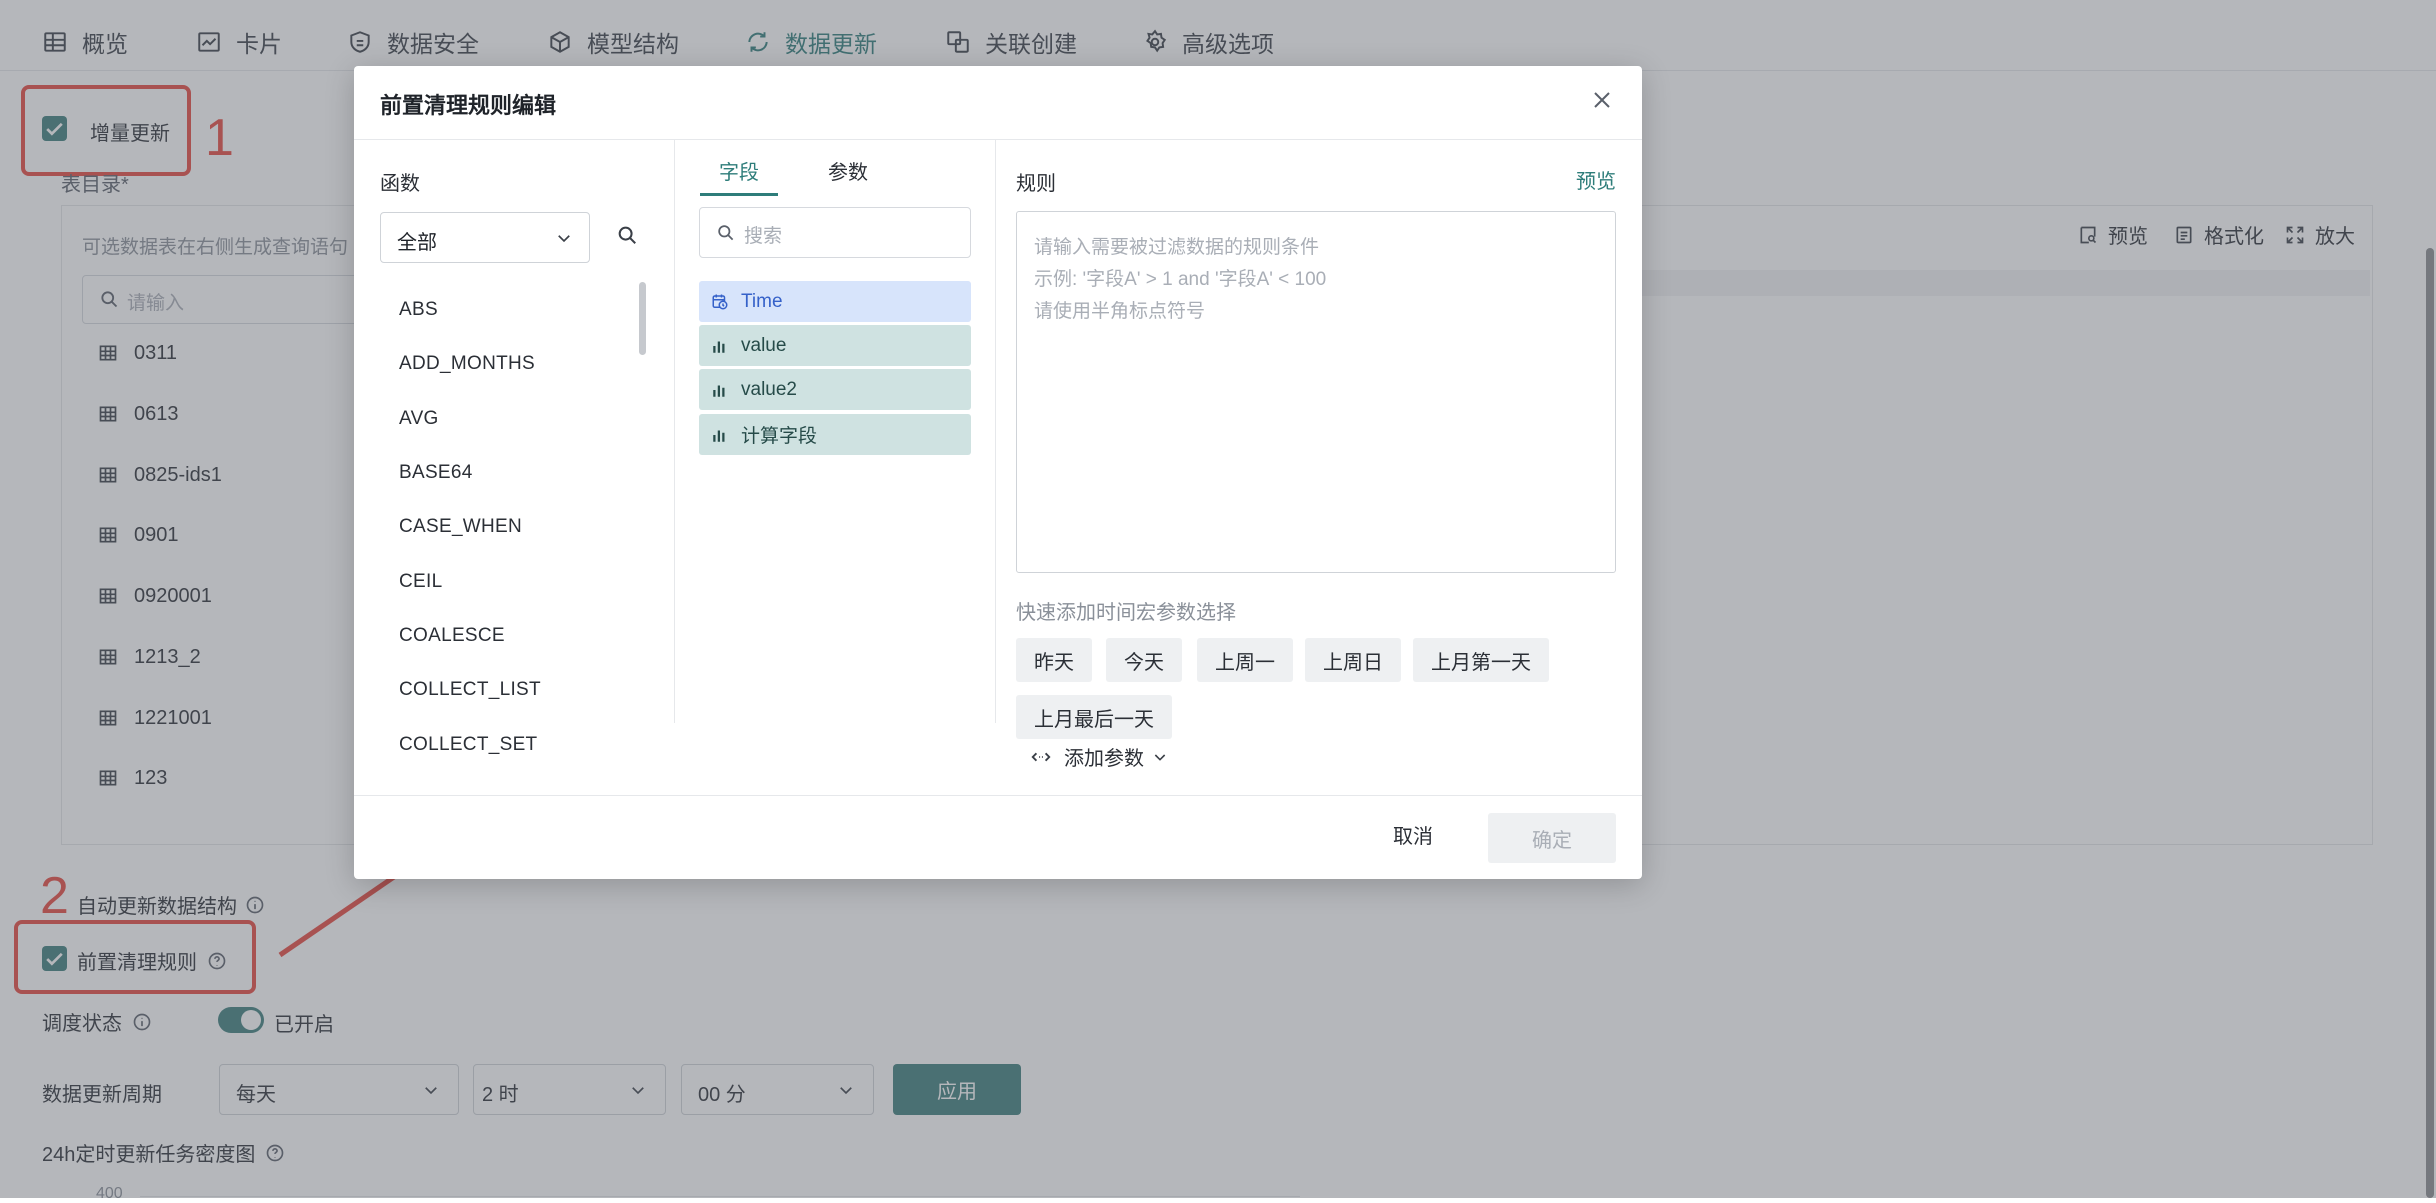  What do you see at coordinates (835, 301) in the screenshot?
I see `field-item-time: Time` at bounding box center [835, 301].